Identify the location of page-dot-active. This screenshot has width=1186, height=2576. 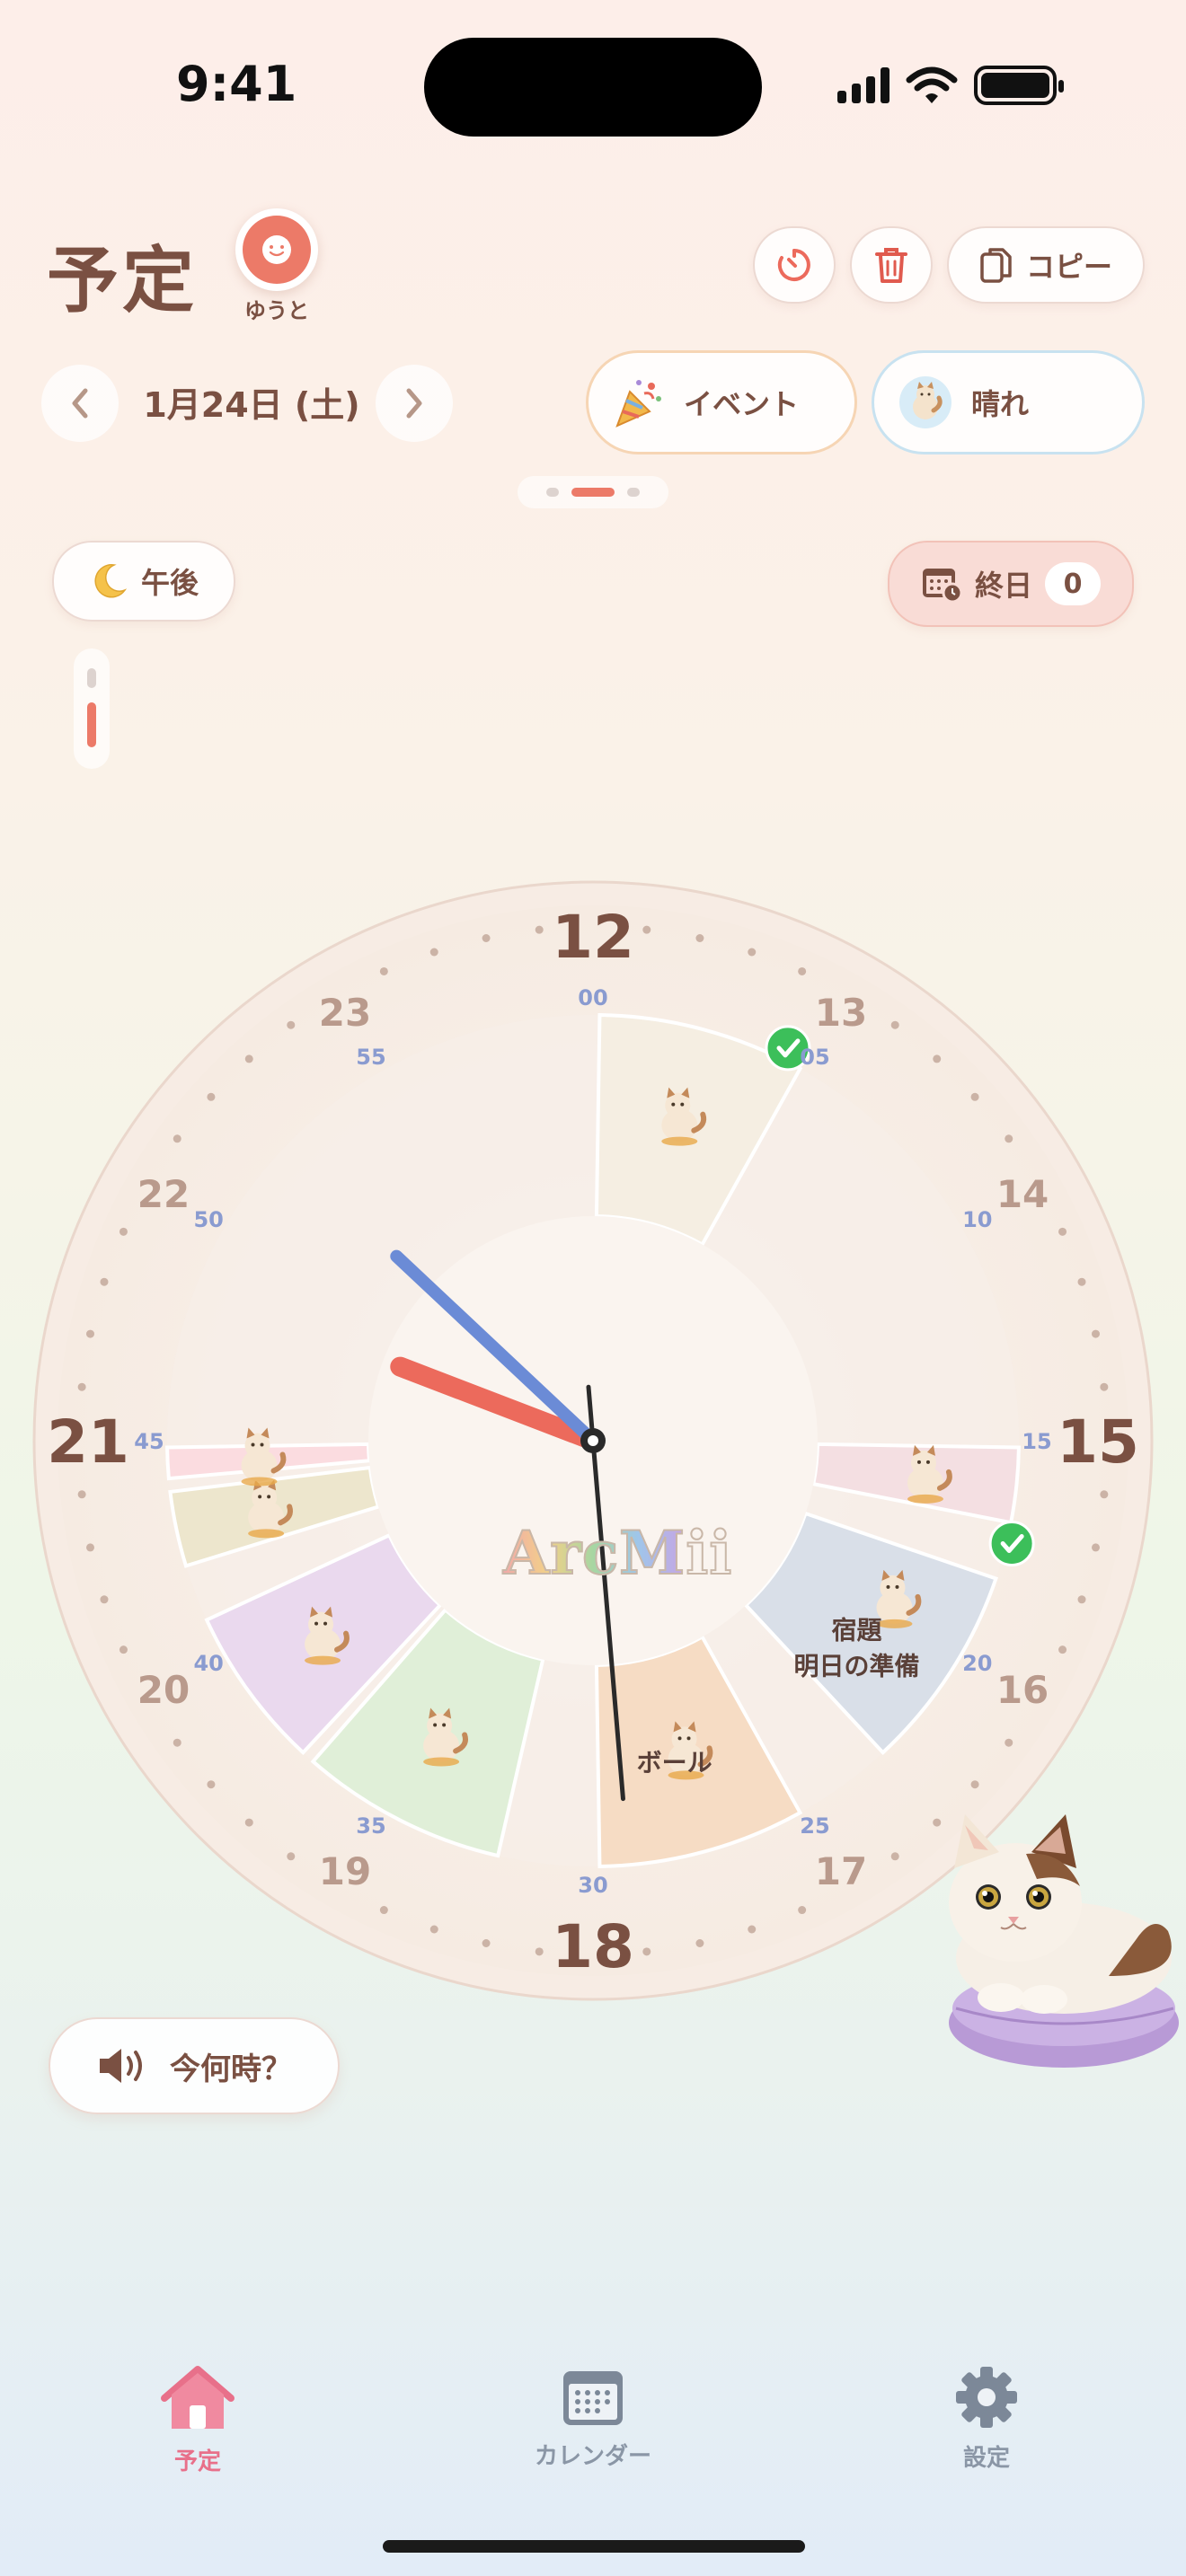
(593, 493).